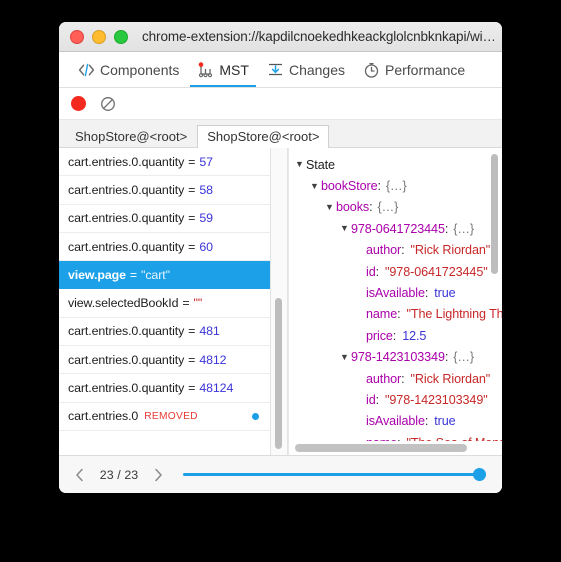 This screenshot has width=561, height=562. Describe the element at coordinates (121, 36) in the screenshot. I see `zoom-icon` at that location.